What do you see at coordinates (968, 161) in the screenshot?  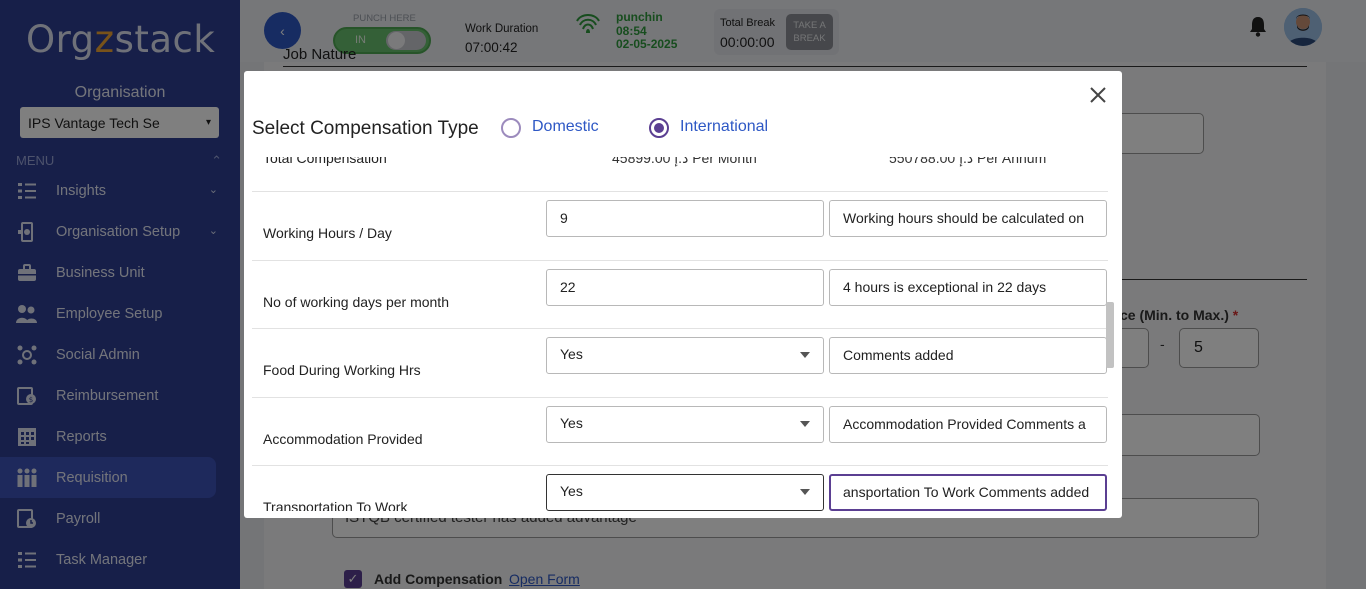 I see `total-annual-value: 550788.00 ﺩ.ﺇ Per Annum` at bounding box center [968, 161].